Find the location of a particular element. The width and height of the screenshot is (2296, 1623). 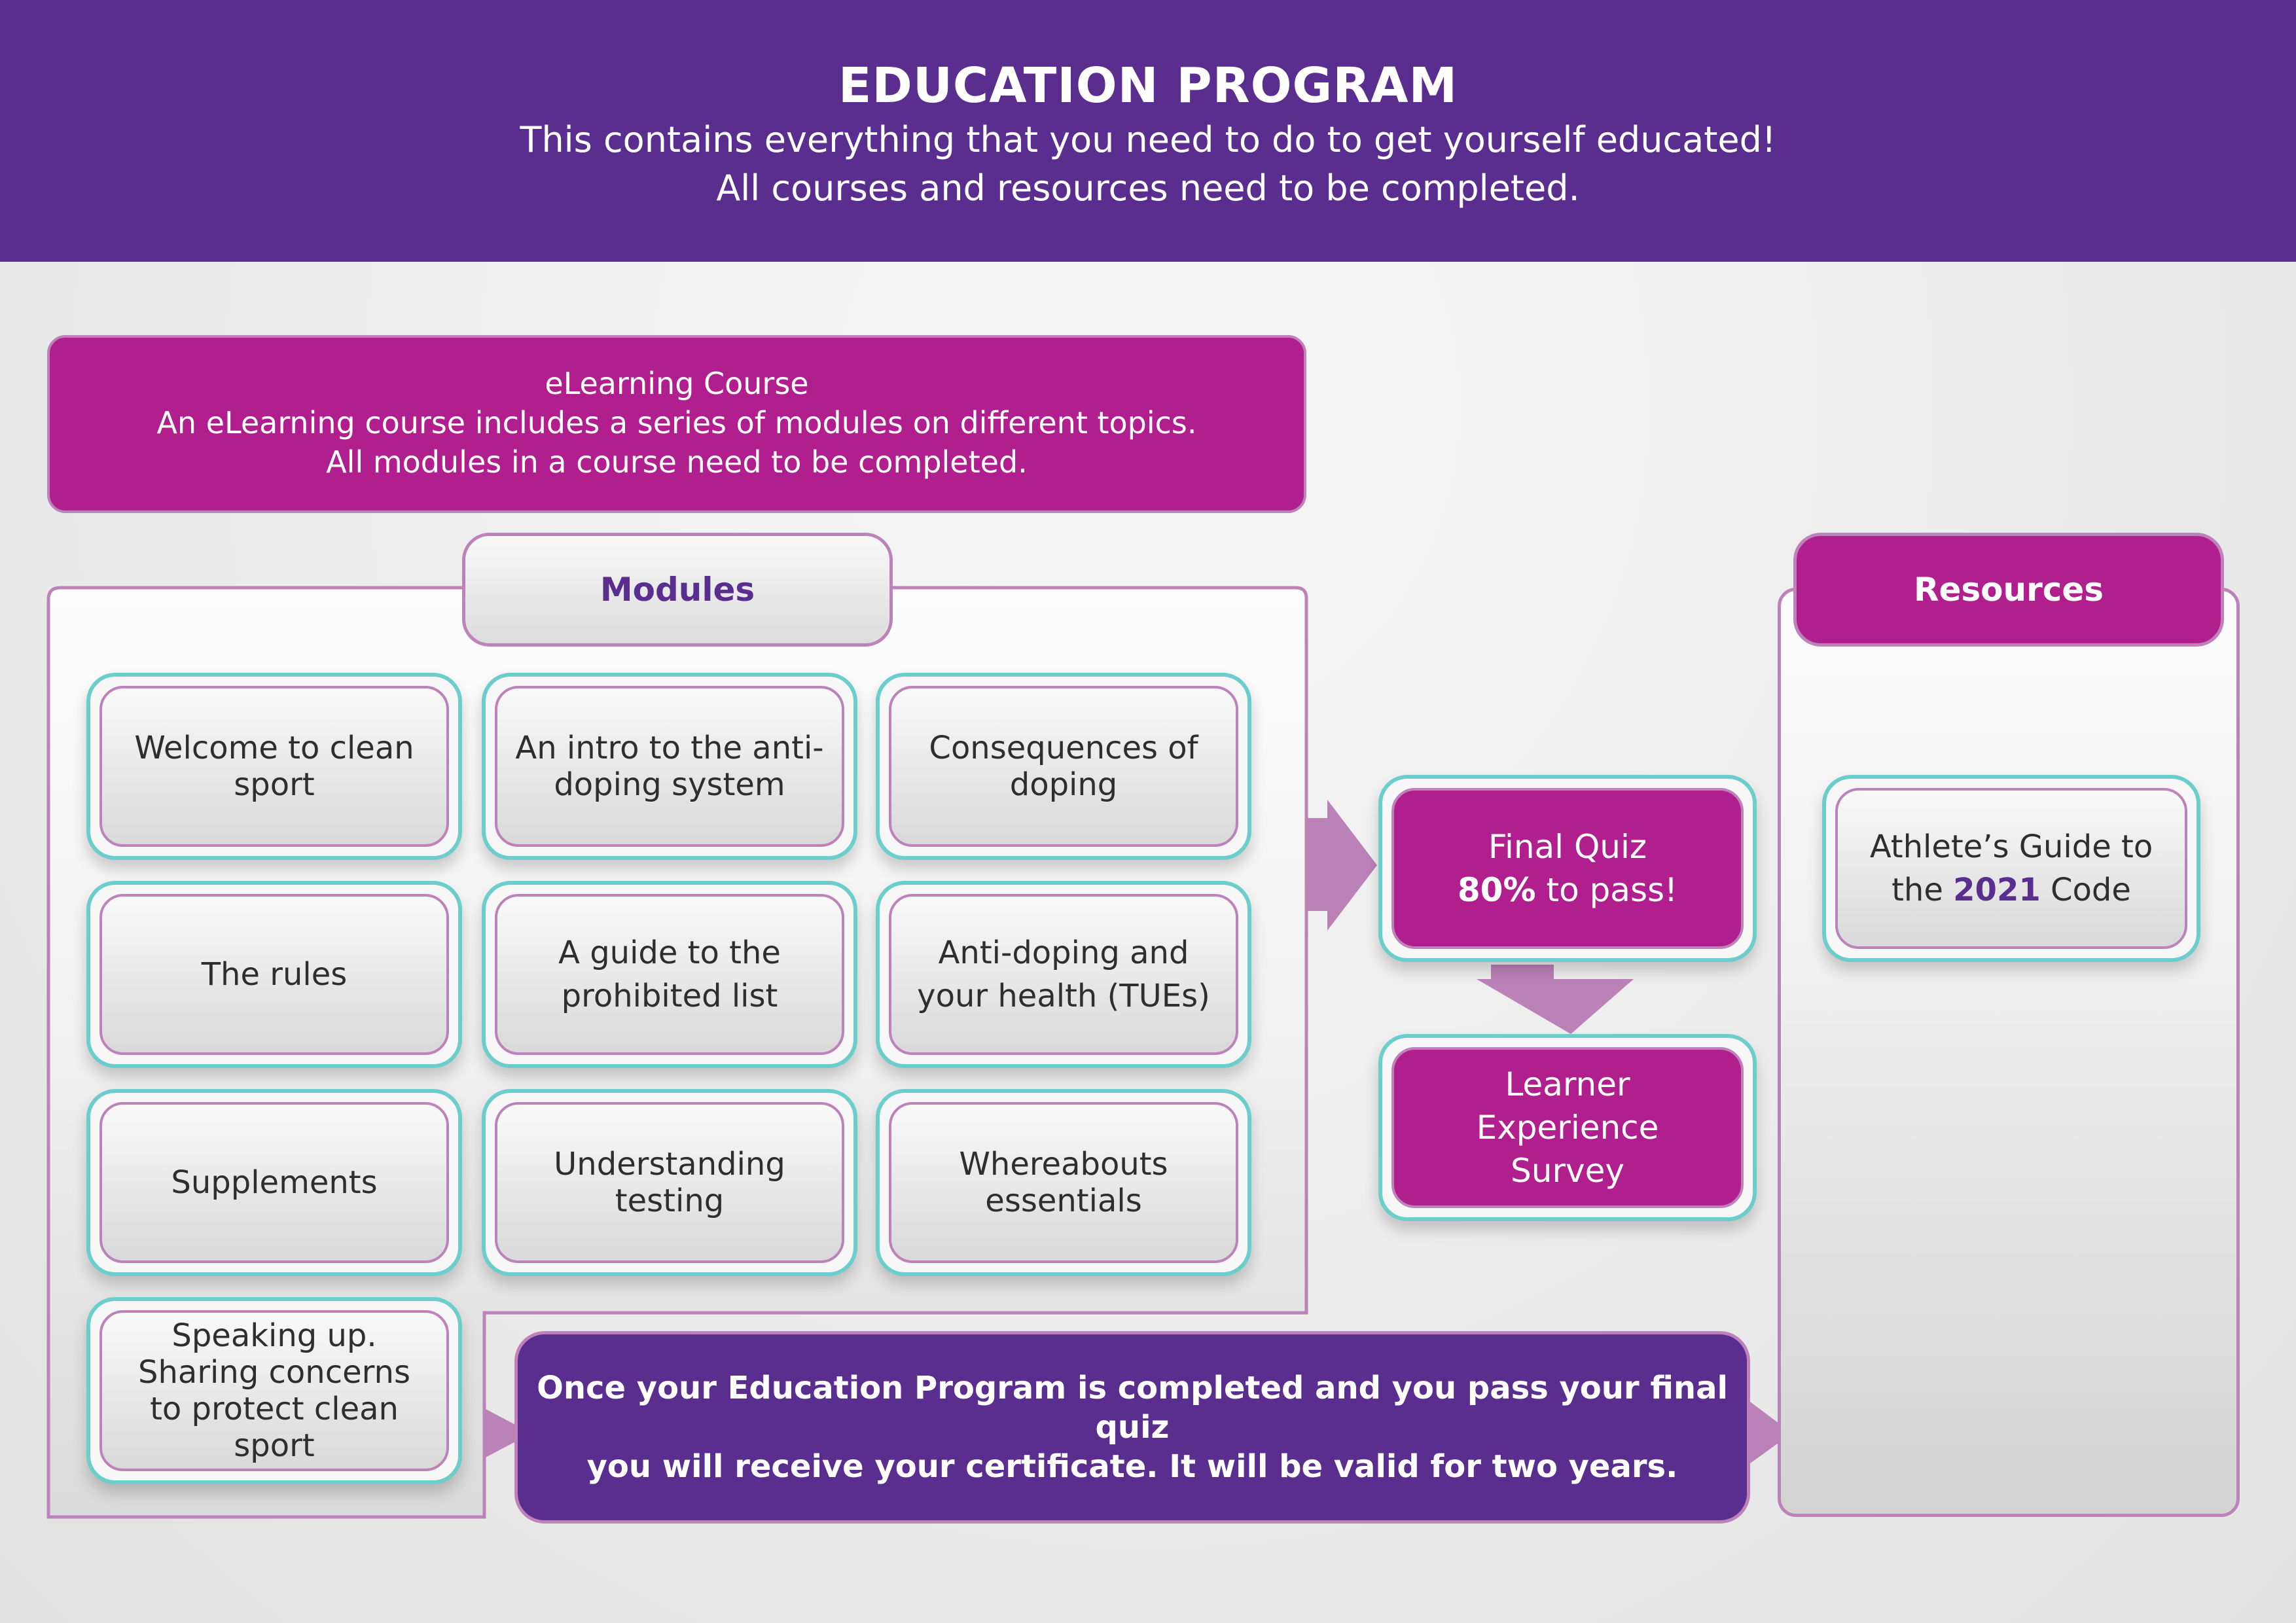

module-card: Supplements is located at coordinates (274, 1183).